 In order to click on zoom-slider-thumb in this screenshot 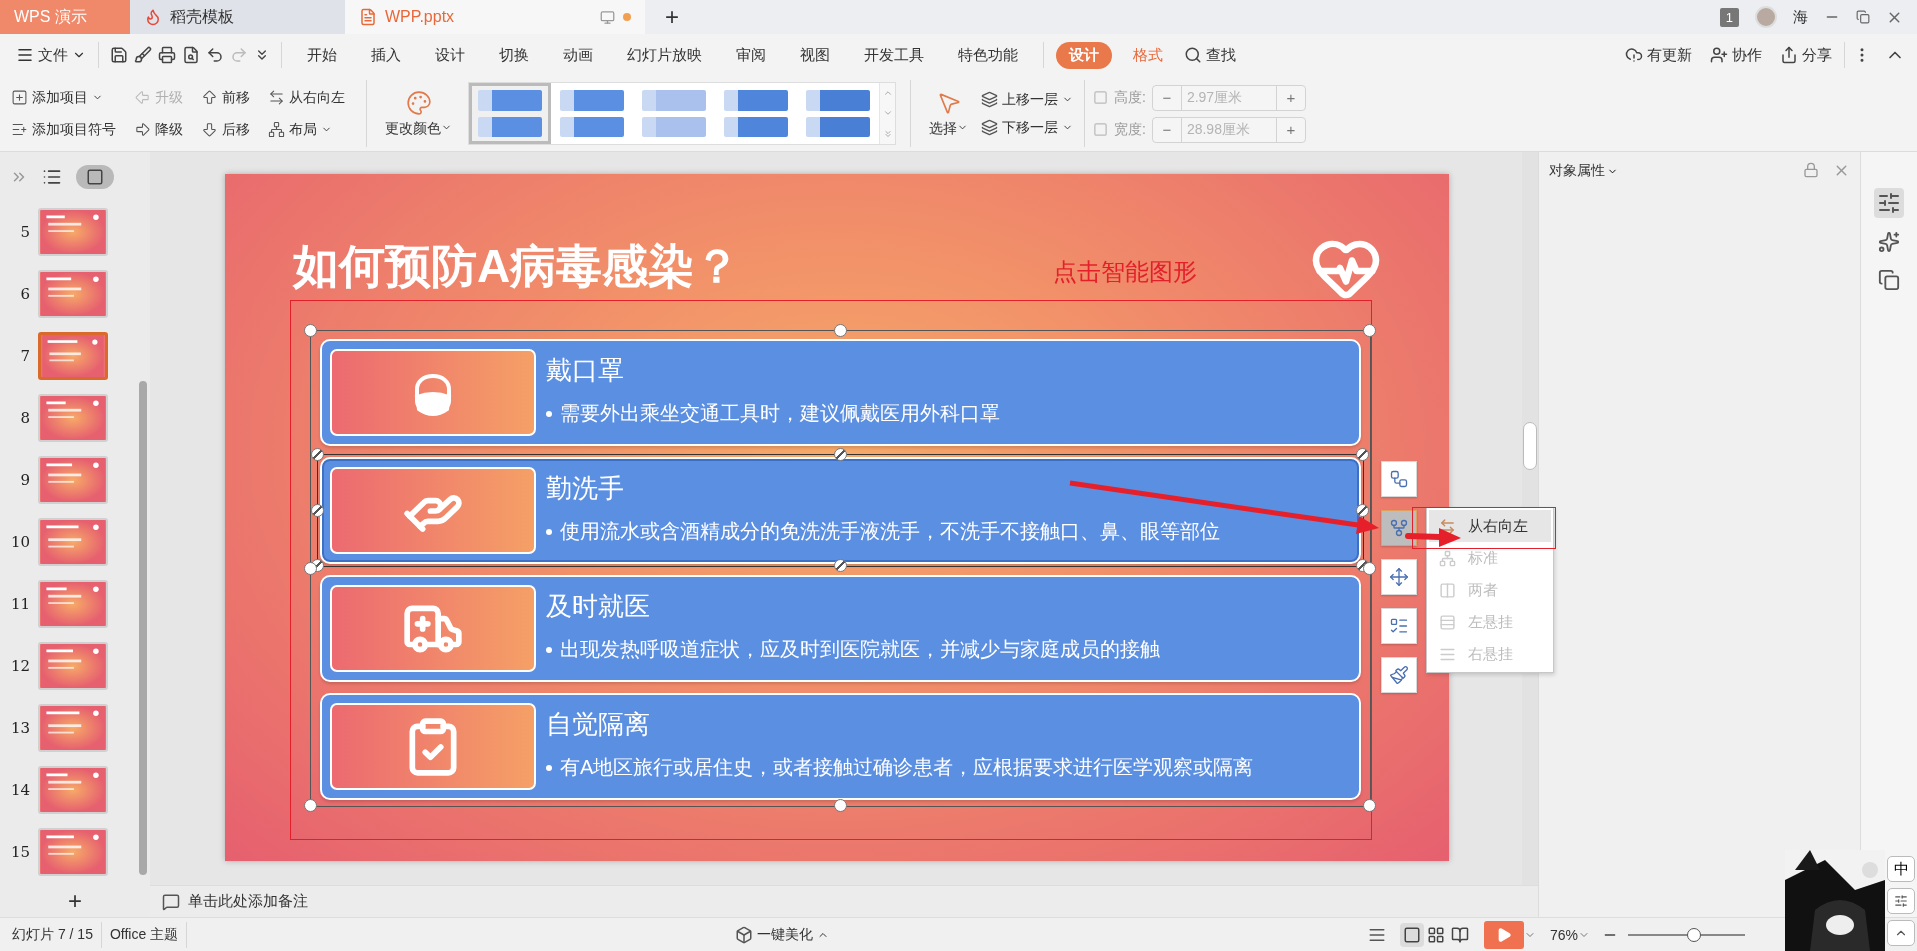, I will do `click(1693, 934)`.